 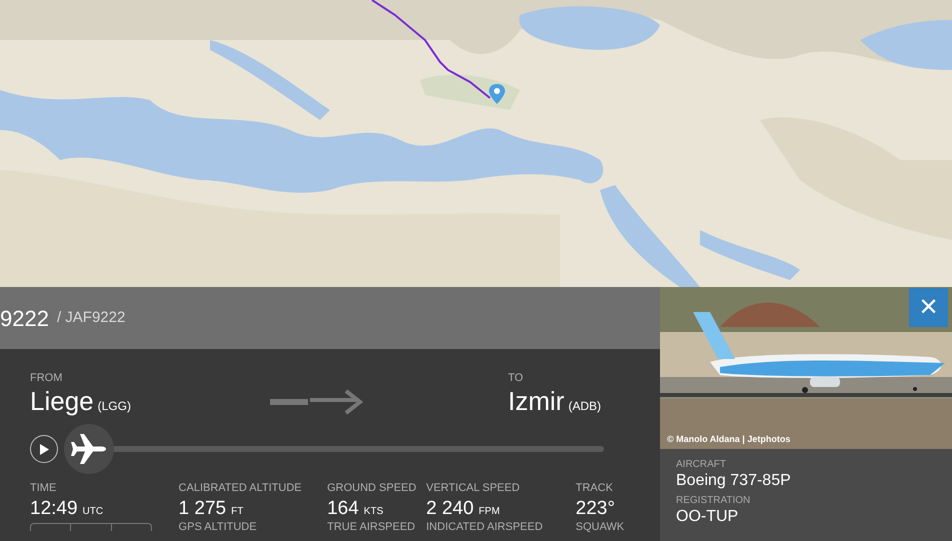 I want to click on to-label: TO, so click(x=516, y=378).